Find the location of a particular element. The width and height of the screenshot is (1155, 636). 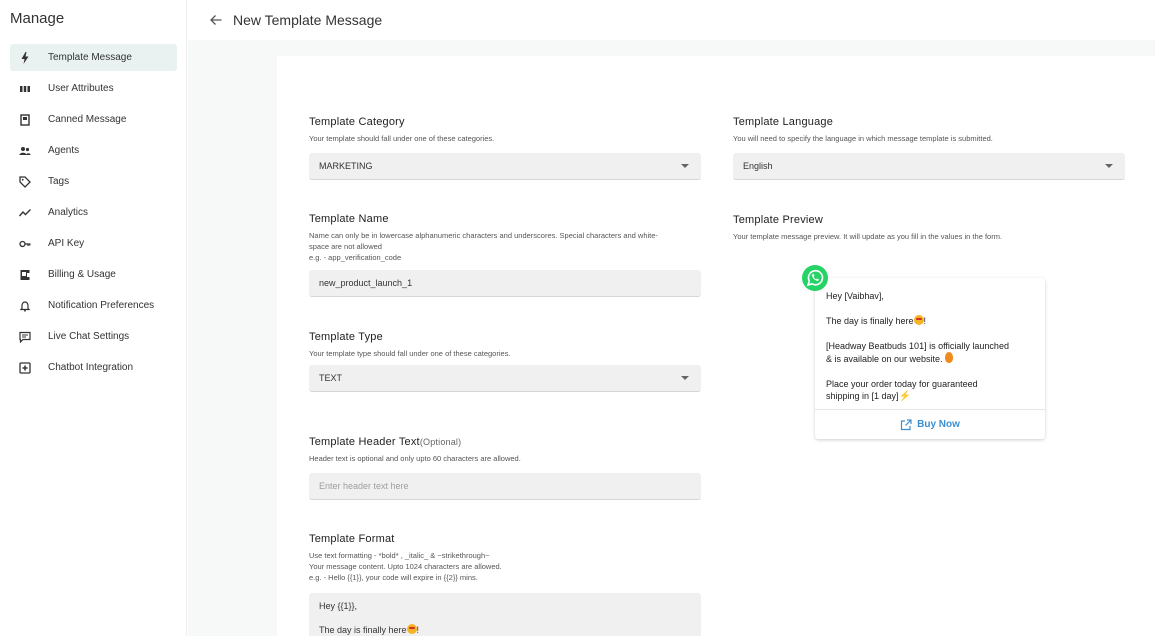

name-value: new_product_launch_1 is located at coordinates (366, 283).